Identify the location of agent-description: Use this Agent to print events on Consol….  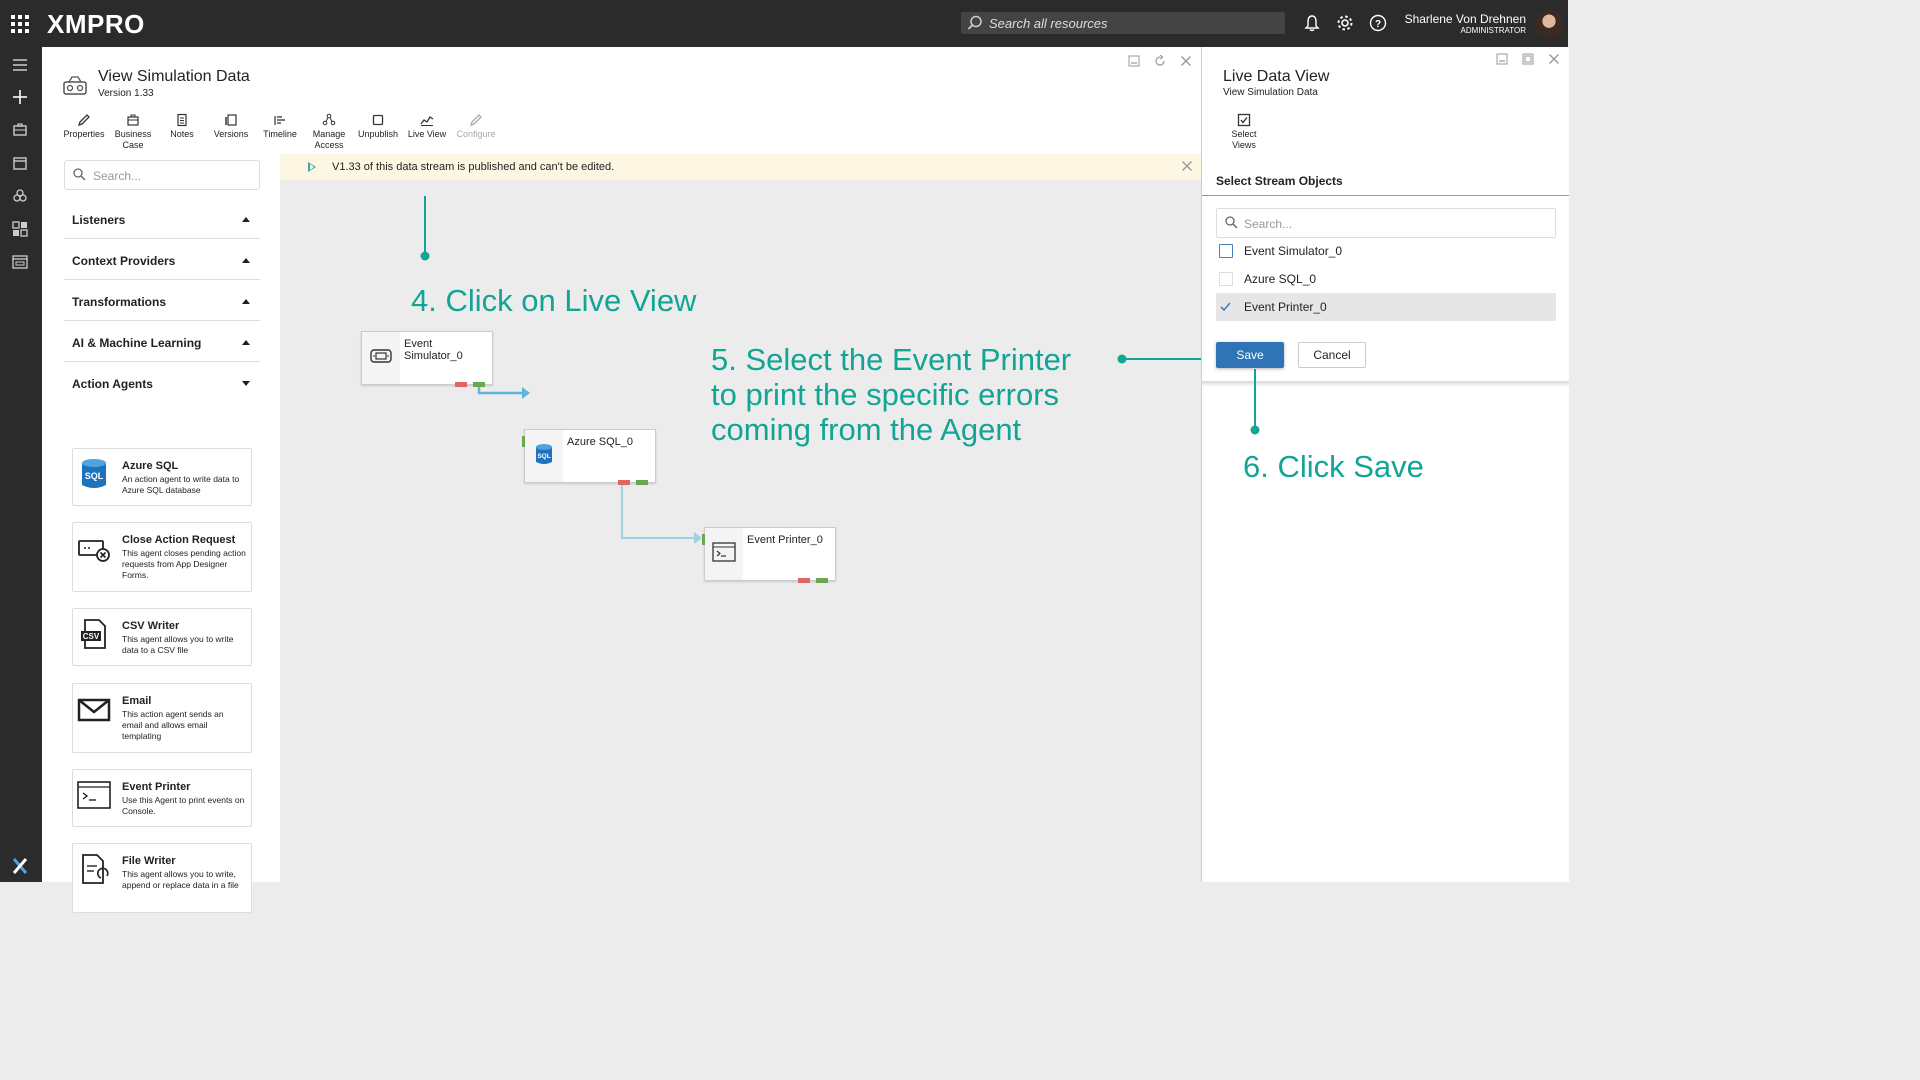
(183, 805).